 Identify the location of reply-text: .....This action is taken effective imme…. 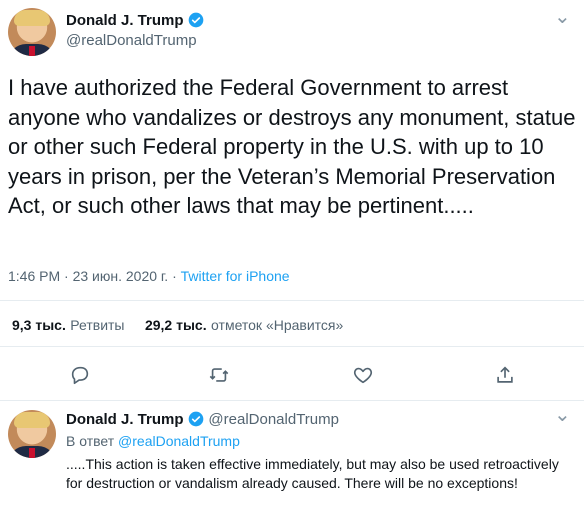
(312, 473).